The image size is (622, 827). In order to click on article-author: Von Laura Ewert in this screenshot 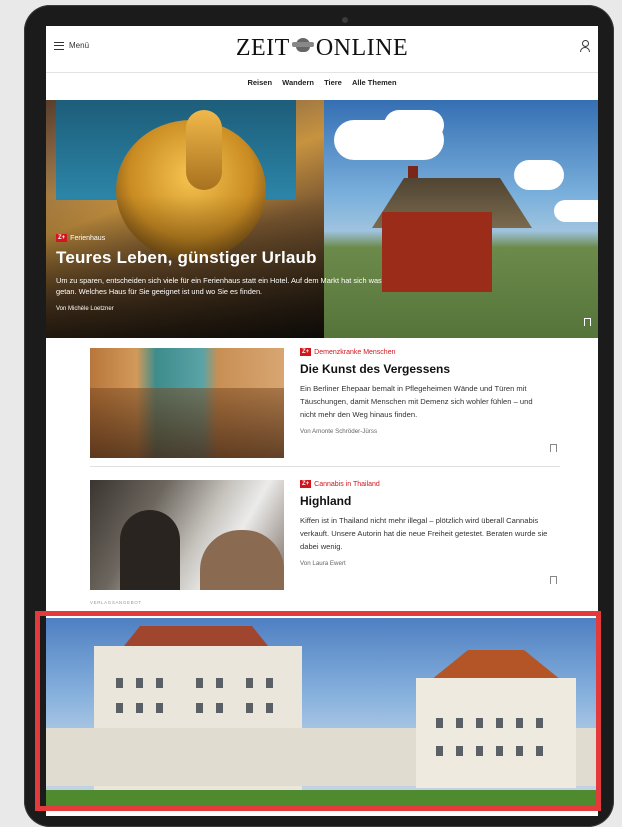, I will do `click(323, 563)`.